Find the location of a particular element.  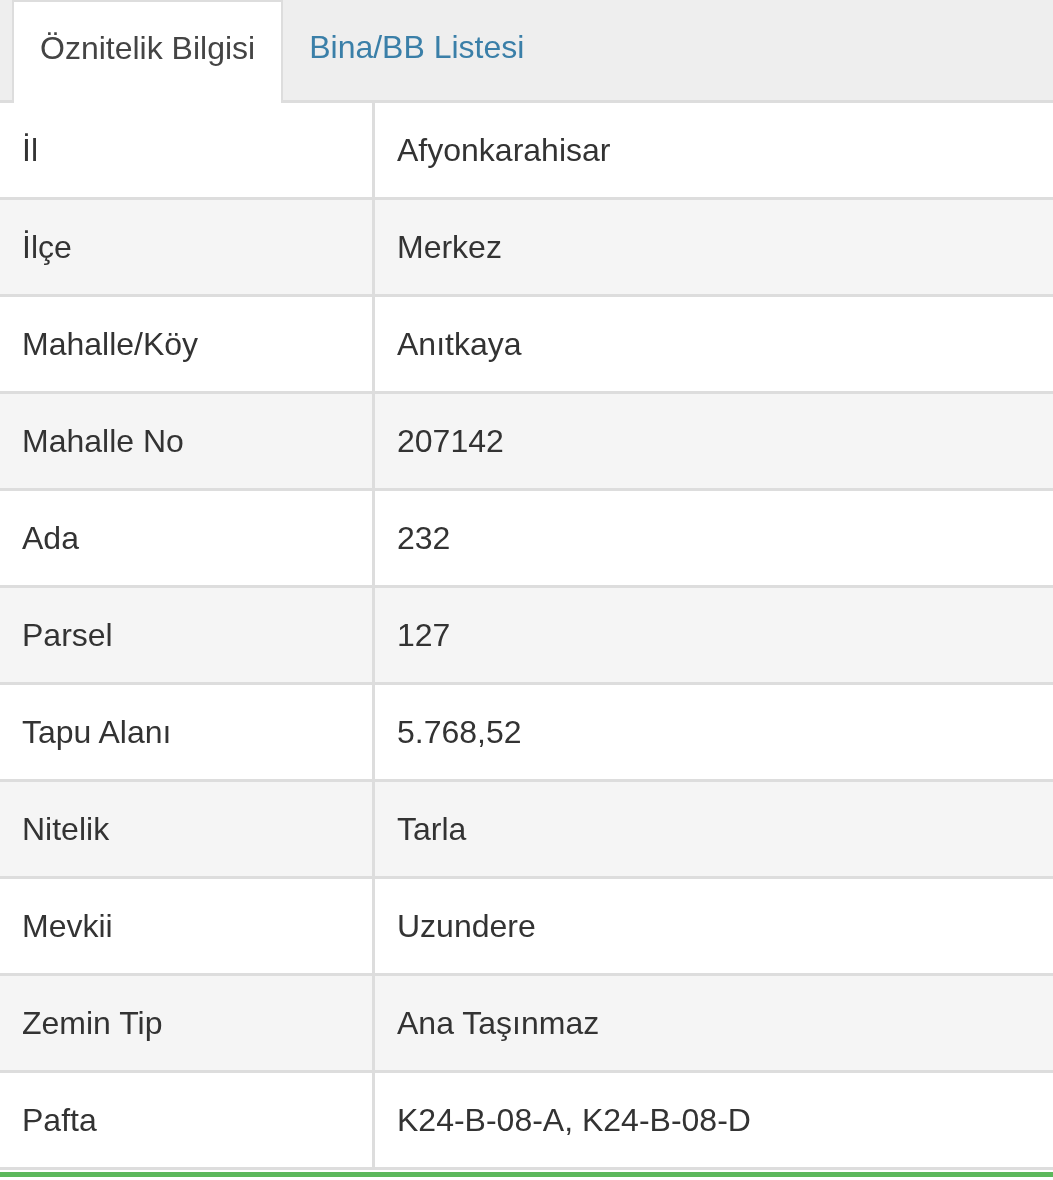

table-cell: Tapu Alanı is located at coordinates (187, 732).